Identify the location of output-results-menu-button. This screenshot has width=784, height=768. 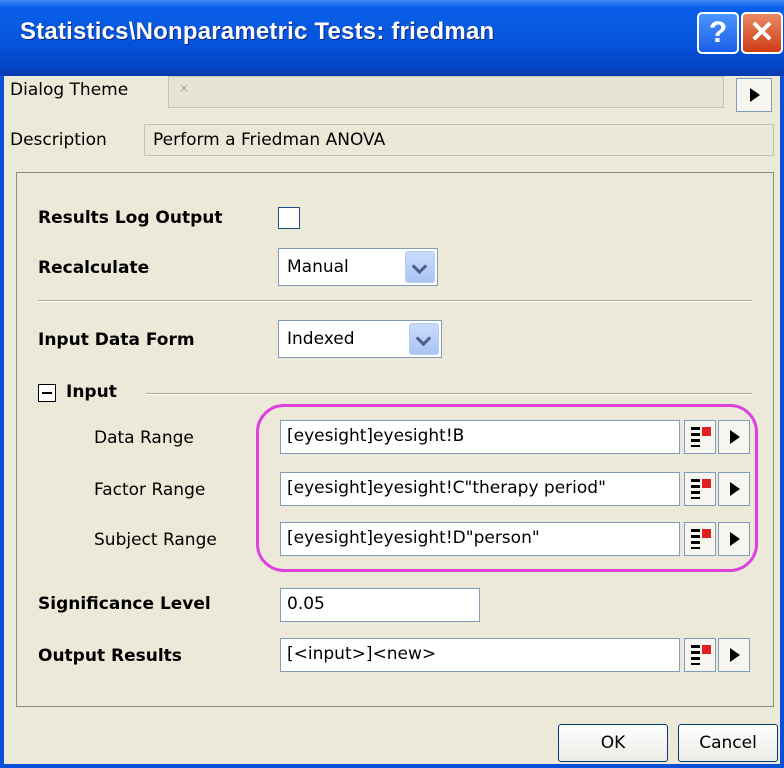
(734, 655).